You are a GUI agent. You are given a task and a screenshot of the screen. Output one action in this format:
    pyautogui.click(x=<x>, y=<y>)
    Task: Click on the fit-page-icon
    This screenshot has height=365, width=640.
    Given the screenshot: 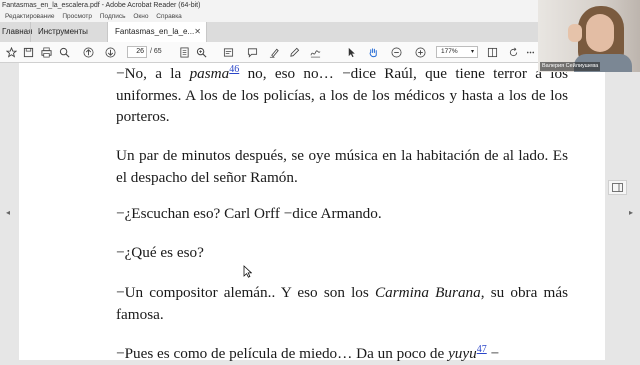 What is the action you would take?
    pyautogui.click(x=184, y=52)
    